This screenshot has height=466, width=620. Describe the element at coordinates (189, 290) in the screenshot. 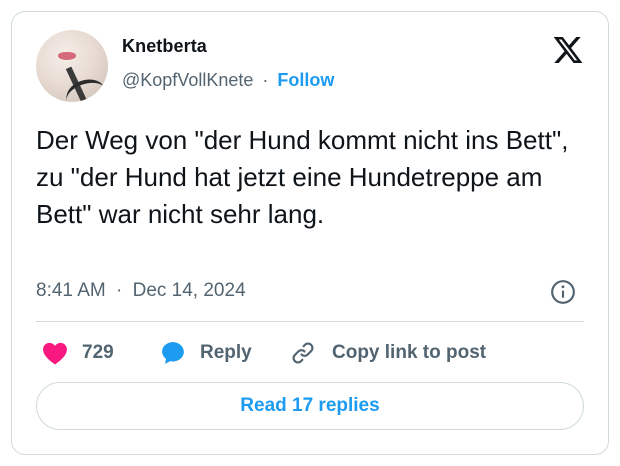

I see `post-date: Dec 14, 2024` at that location.